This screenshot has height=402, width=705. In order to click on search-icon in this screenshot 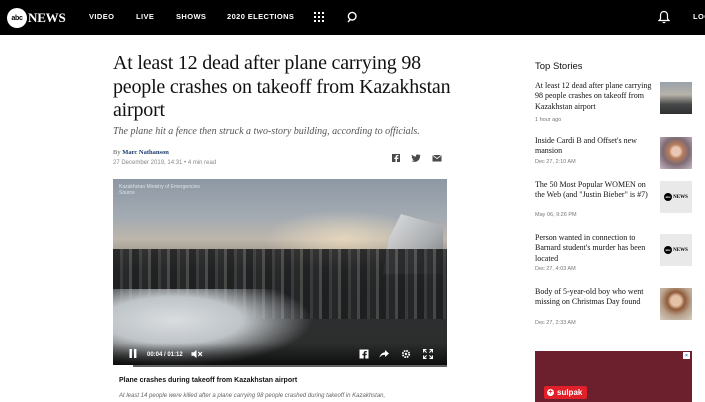, I will do `click(353, 17)`.